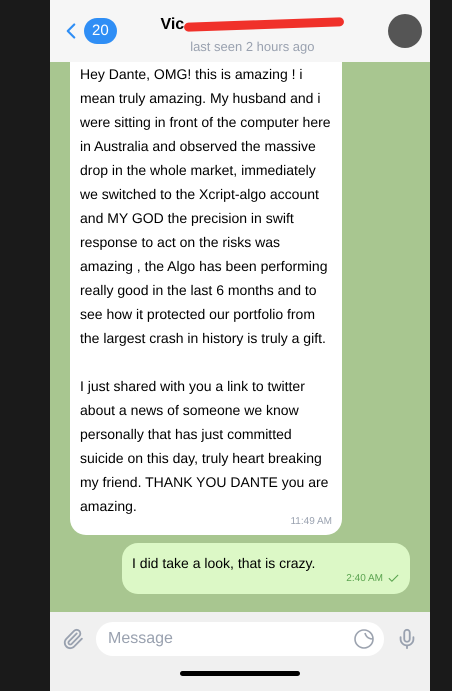 The height and width of the screenshot is (691, 452). What do you see at coordinates (311, 522) in the screenshot?
I see `message-time: 11:49 AM` at bounding box center [311, 522].